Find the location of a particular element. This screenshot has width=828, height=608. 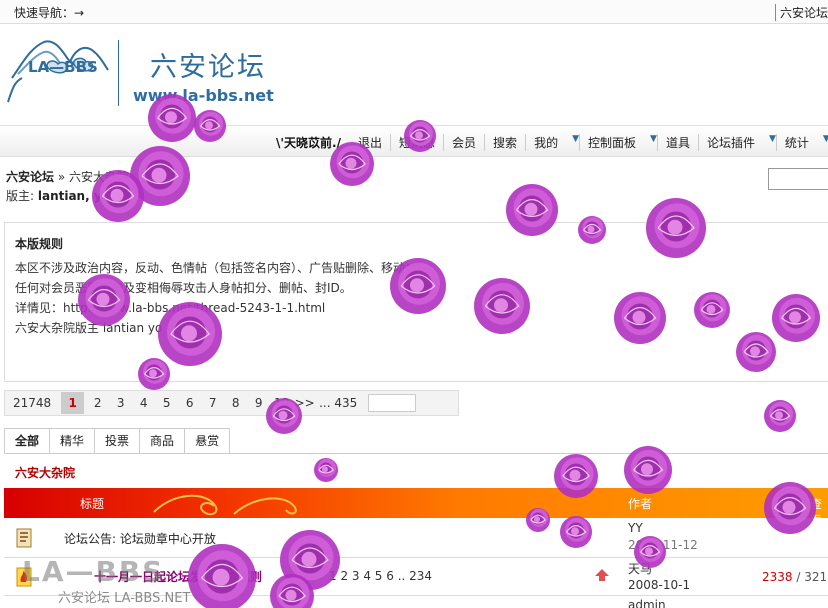

thread-stats: 2338 / 3219 is located at coordinates (795, 577).